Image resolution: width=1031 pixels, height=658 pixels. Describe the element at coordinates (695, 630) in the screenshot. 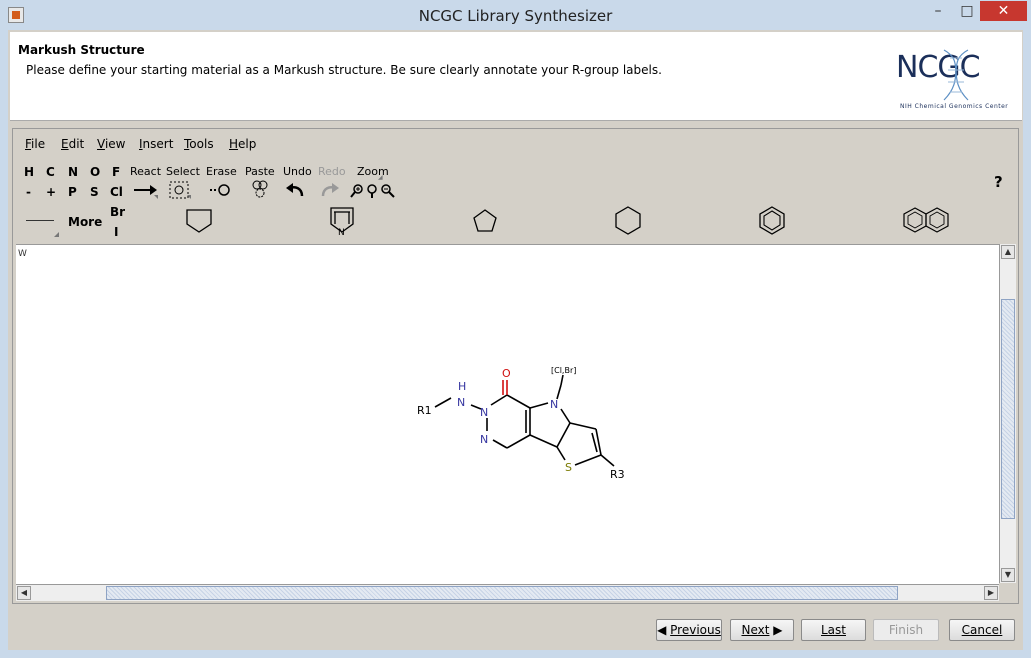

I see `previous-label: Previous` at that location.